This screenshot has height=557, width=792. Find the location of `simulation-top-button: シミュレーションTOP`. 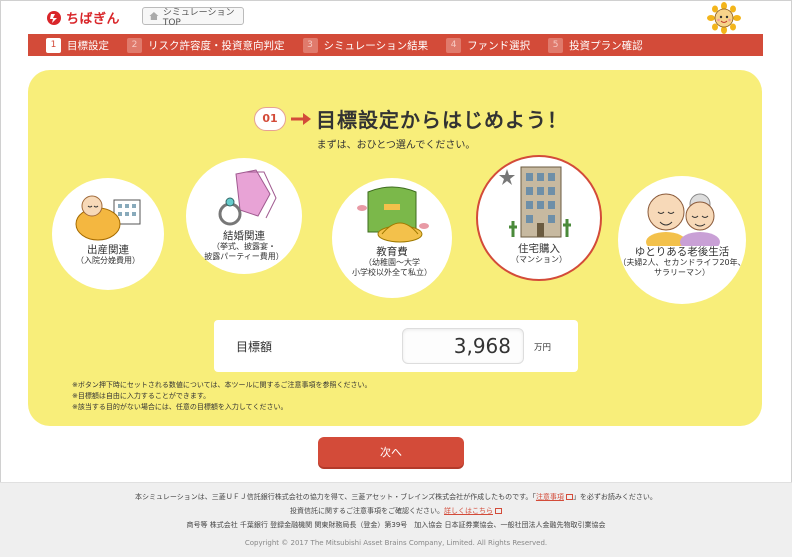

simulation-top-button: シミュレーションTOP is located at coordinates (193, 17).